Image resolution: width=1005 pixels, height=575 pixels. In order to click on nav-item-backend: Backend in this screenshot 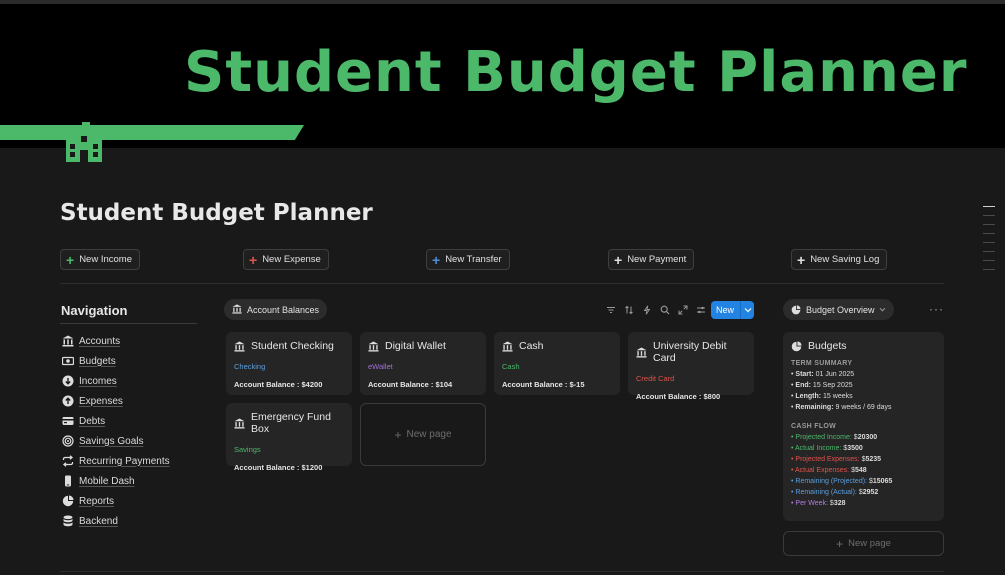, I will do `click(116, 521)`.